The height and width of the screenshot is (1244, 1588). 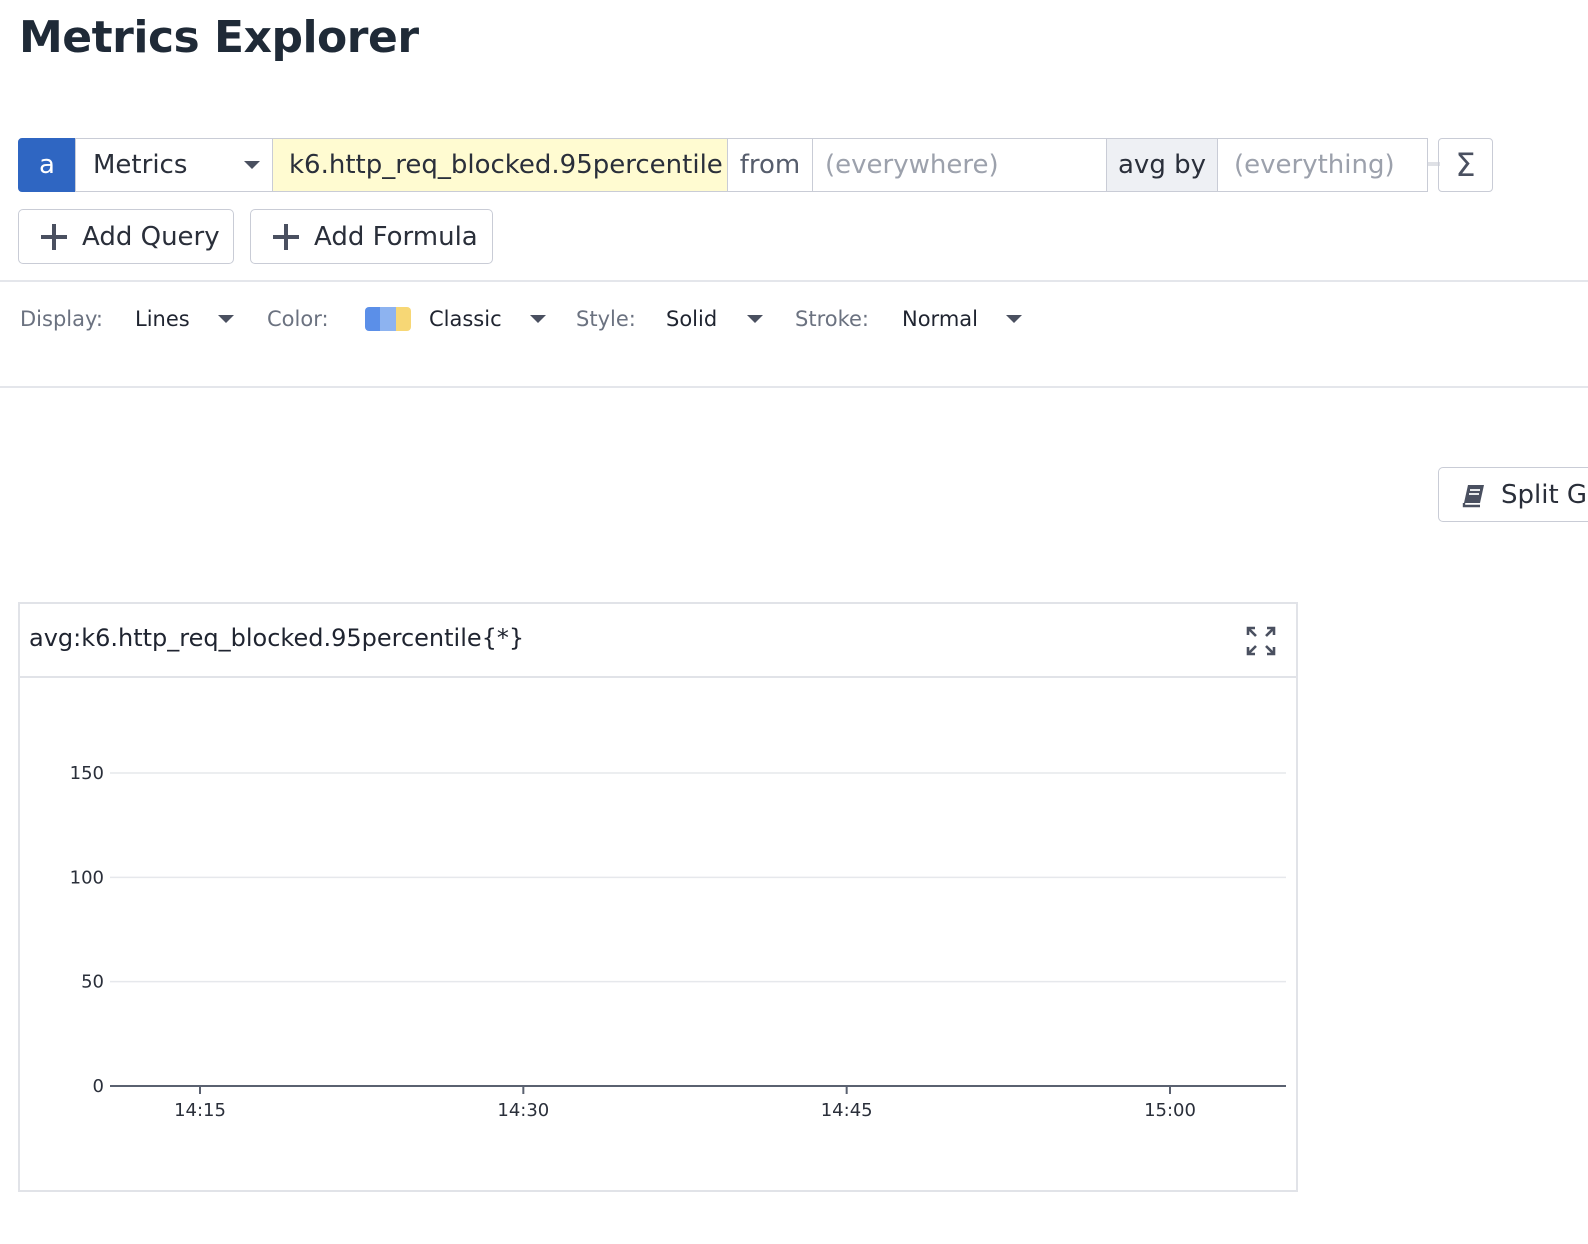 I want to click on data-source-select: Metrics, so click(x=174, y=165).